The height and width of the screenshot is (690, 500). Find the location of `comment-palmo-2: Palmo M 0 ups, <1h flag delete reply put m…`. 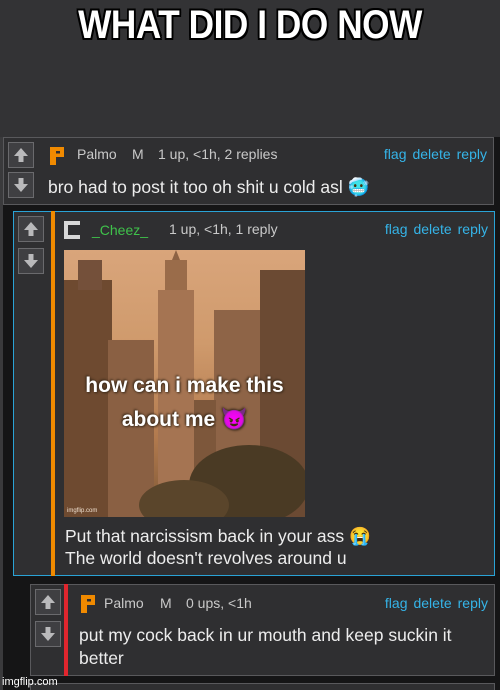

comment-palmo-2: Palmo M 0 ups, <1h flag delete reply put m… is located at coordinates (262, 630).